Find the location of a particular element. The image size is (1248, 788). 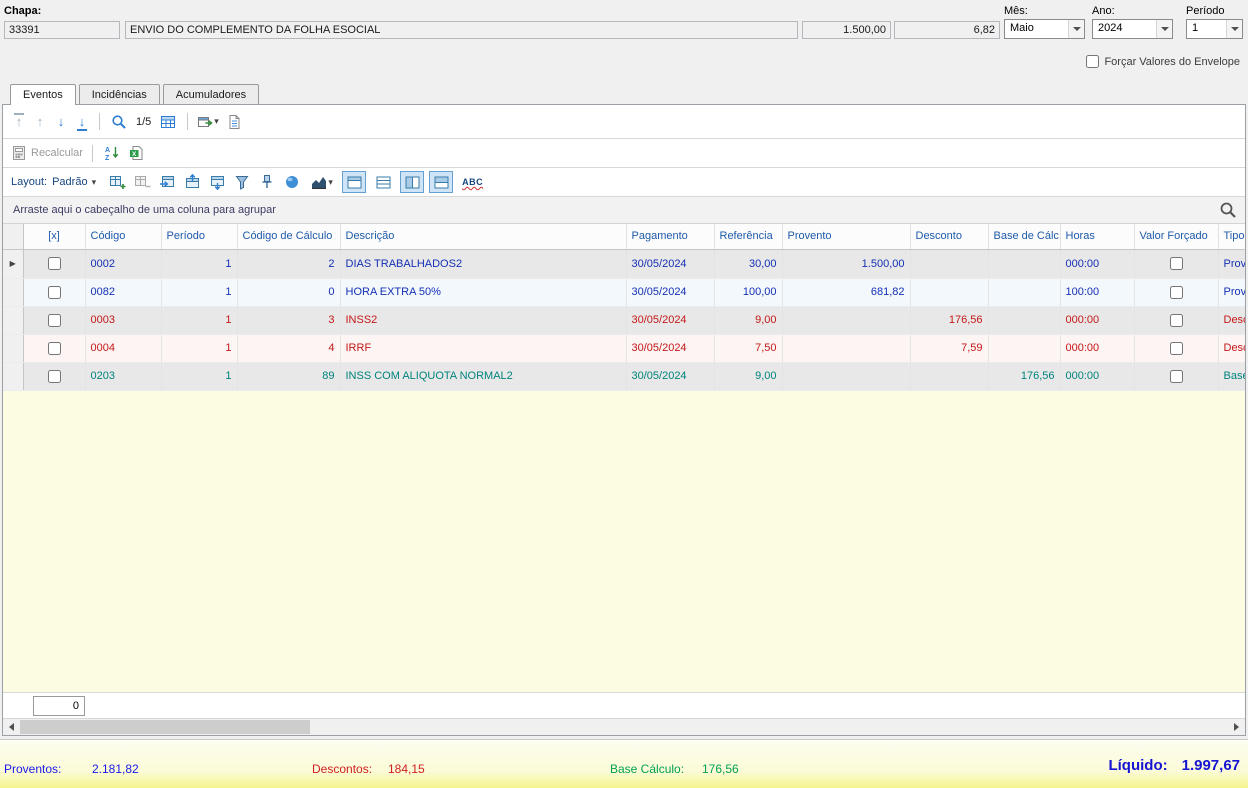

column-header-codcalc: Código de Cálculo is located at coordinates (289, 237).